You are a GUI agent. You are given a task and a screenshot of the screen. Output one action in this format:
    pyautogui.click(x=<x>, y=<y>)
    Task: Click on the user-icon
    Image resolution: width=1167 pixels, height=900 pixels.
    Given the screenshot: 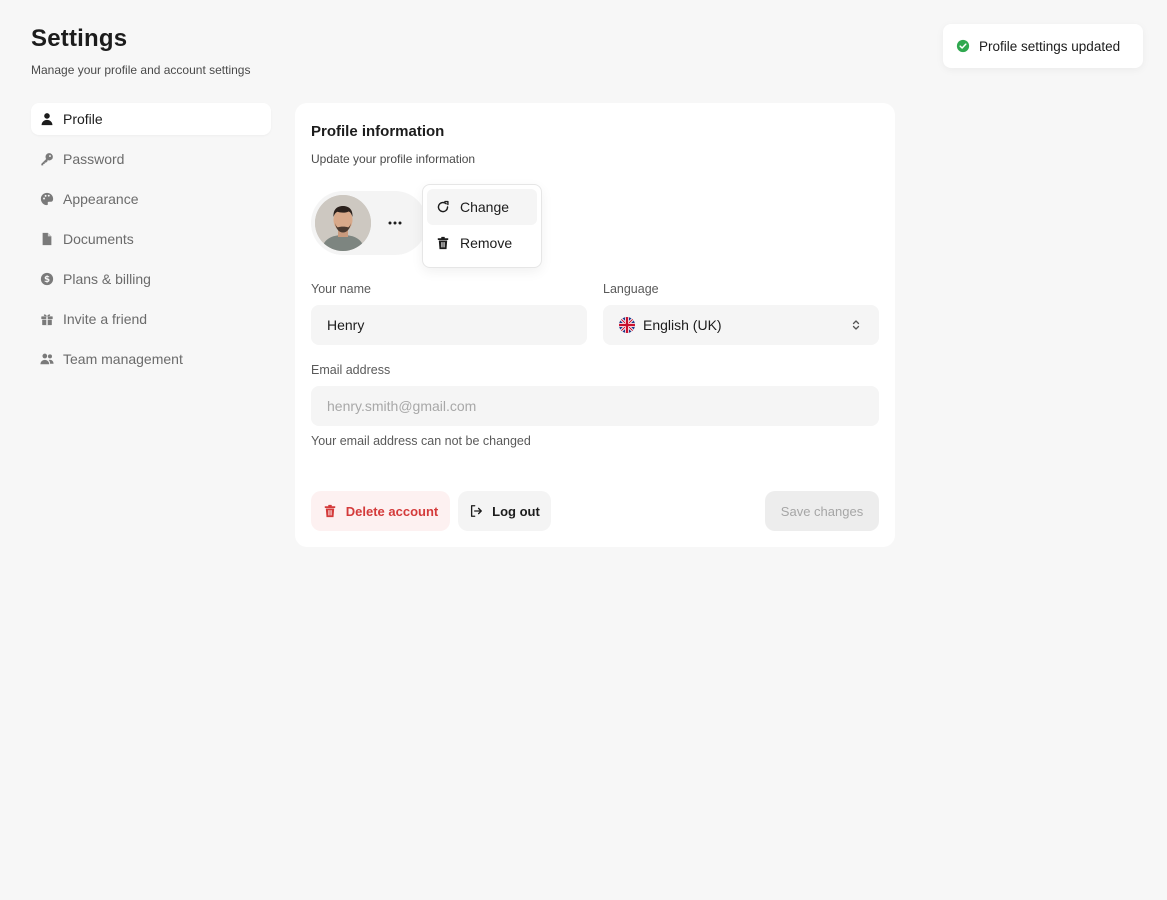 What is the action you would take?
    pyautogui.click(x=47, y=119)
    